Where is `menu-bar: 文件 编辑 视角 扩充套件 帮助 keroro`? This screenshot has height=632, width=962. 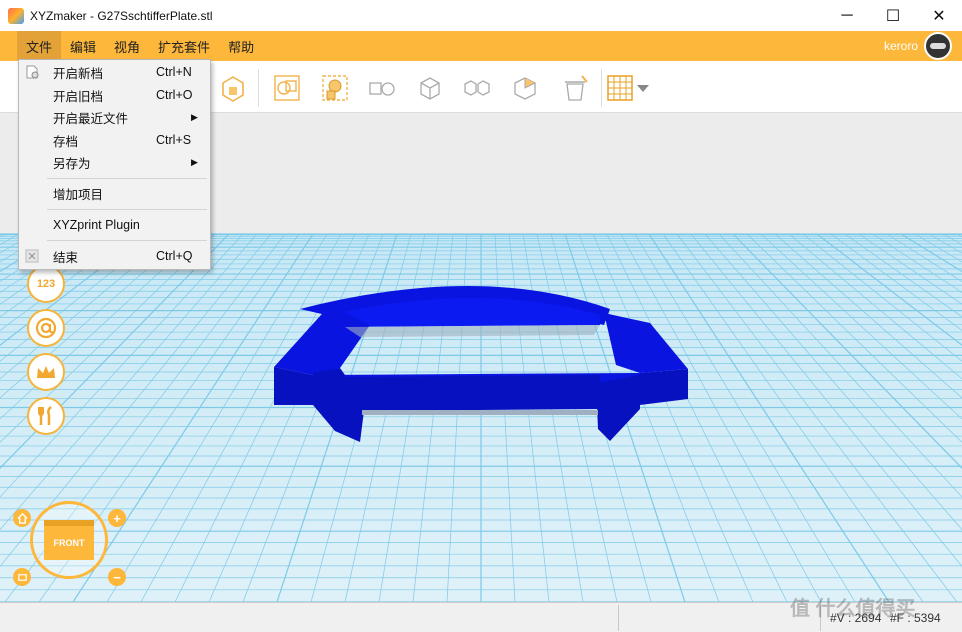
menu-bar: 文件 编辑 视角 扩充套件 帮助 keroro is located at coordinates (481, 46).